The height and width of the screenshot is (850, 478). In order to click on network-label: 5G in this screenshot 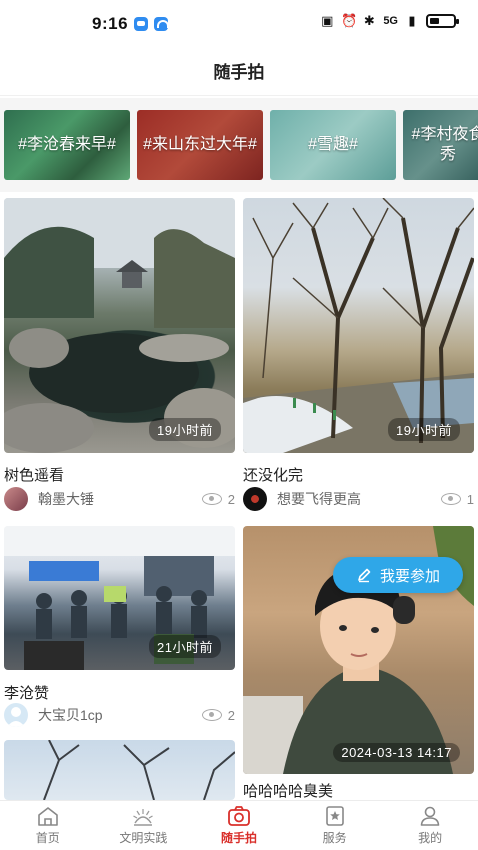, I will do `click(390, 21)`.